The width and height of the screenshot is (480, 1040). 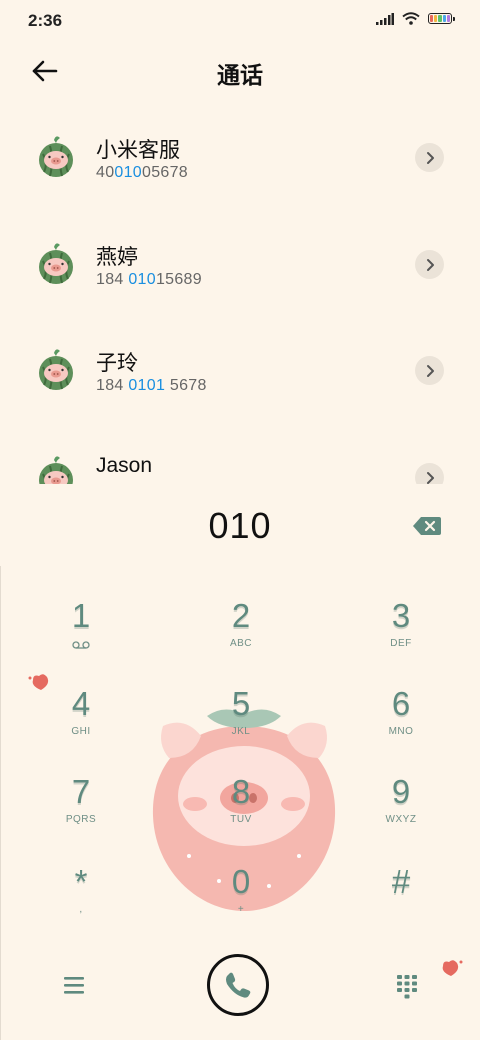 What do you see at coordinates (117, 363) in the screenshot?
I see `contact-name: 子玲` at bounding box center [117, 363].